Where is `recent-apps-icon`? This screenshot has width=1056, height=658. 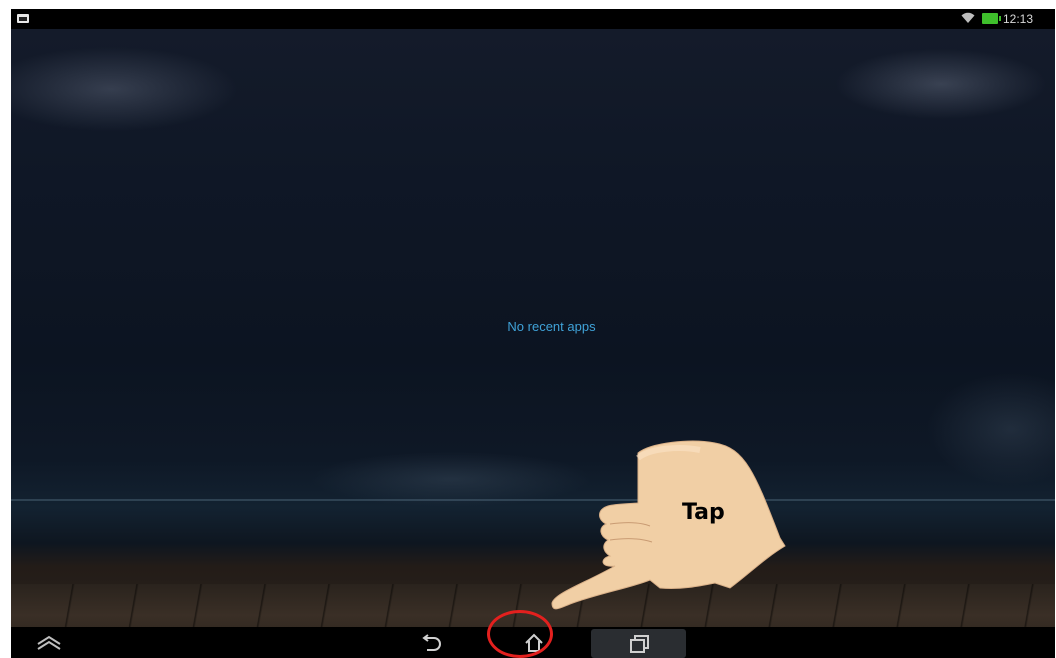
recent-apps-icon is located at coordinates (639, 643).